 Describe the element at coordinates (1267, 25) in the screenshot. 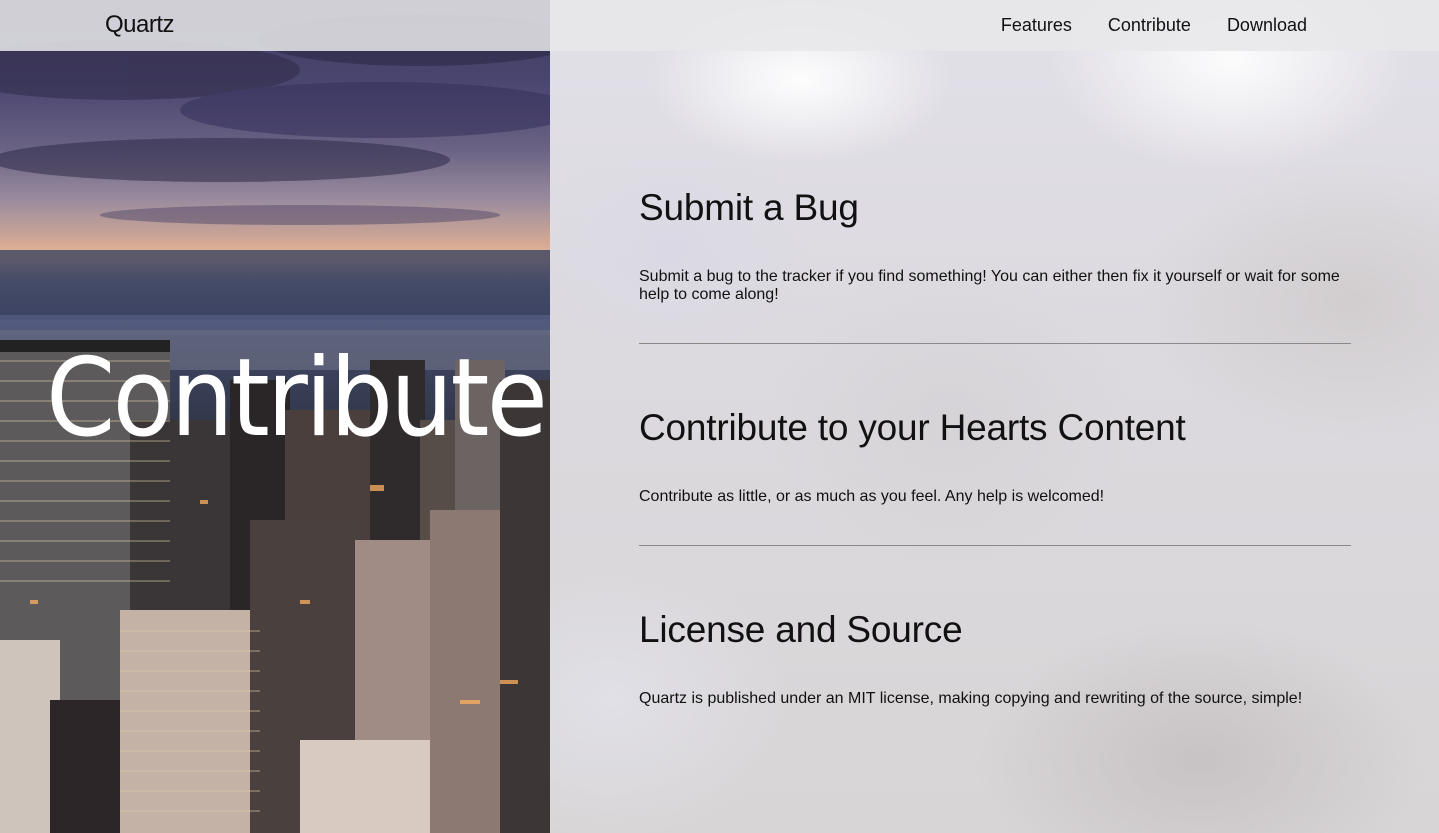

I see `nav-link-download: Download` at that location.